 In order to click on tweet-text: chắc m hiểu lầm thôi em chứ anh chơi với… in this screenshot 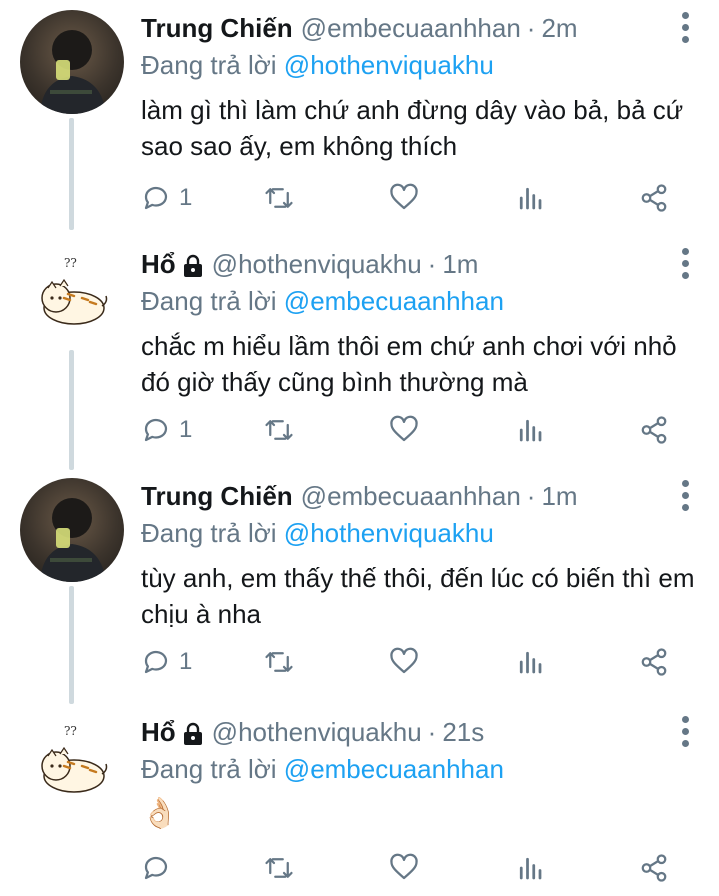, I will do `click(409, 364)`.